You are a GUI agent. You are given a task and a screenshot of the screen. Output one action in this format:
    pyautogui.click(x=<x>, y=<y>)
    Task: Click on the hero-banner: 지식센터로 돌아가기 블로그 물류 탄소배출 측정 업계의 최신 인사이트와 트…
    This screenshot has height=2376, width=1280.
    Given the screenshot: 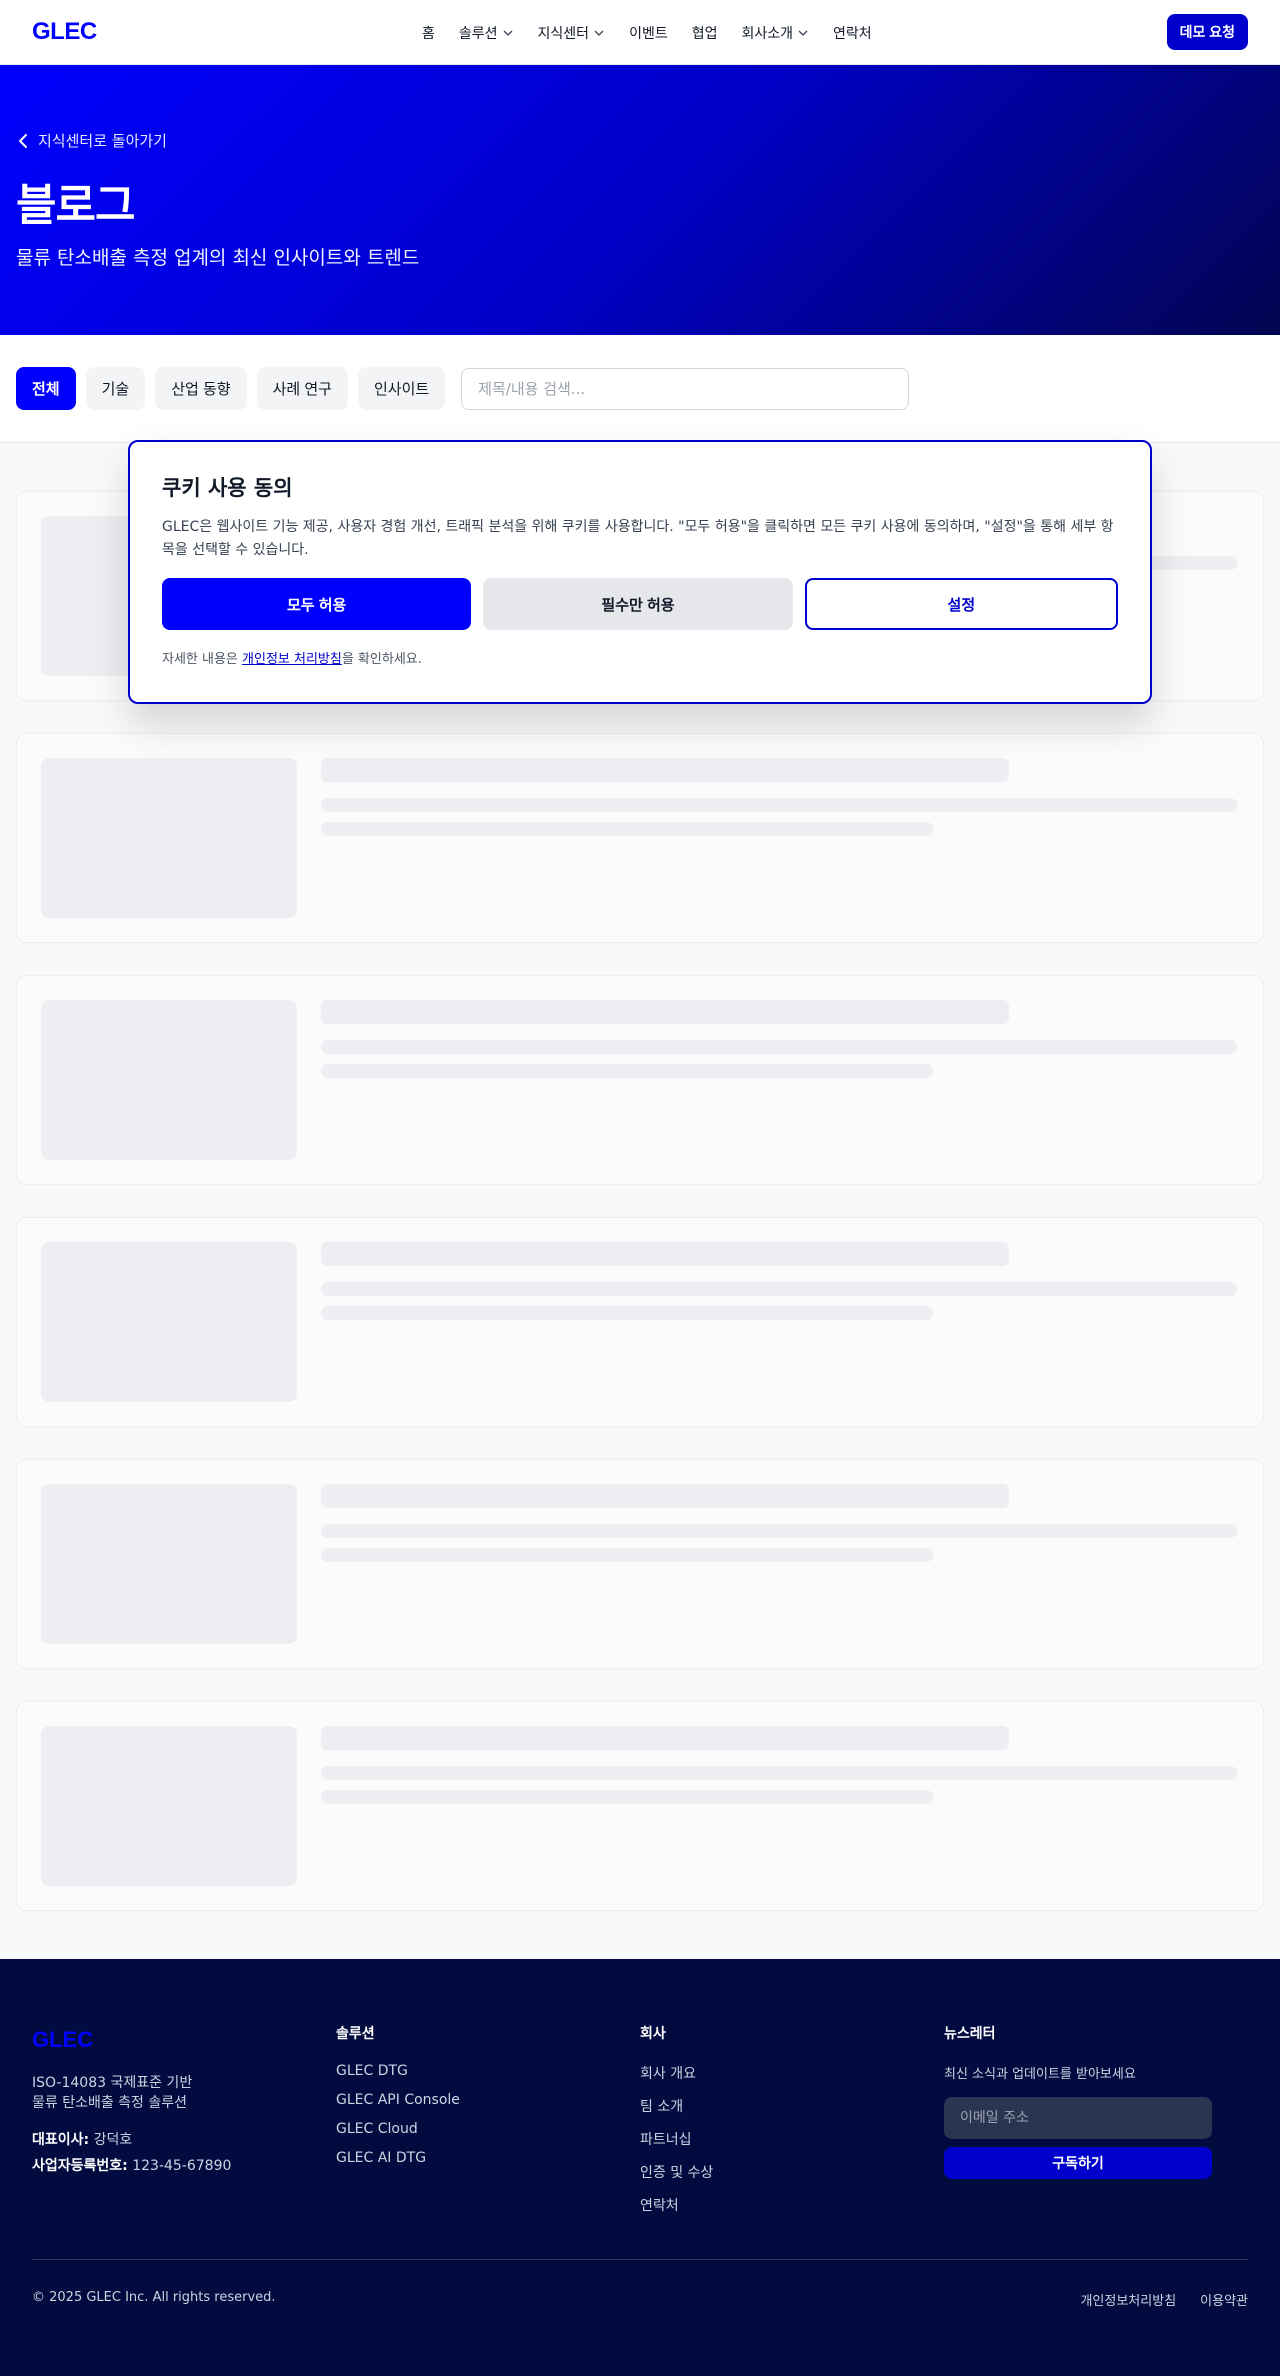 What is the action you would take?
    pyautogui.click(x=640, y=200)
    